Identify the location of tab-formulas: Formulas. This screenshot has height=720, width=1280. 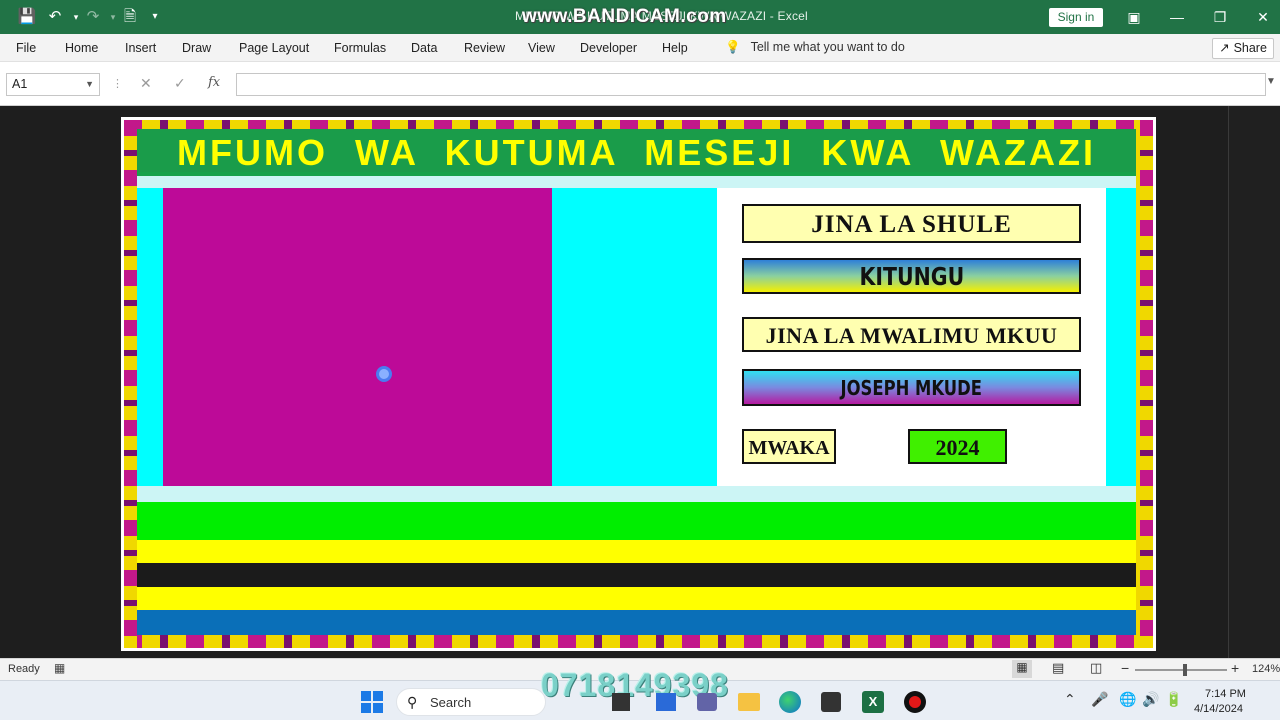
(360, 48).